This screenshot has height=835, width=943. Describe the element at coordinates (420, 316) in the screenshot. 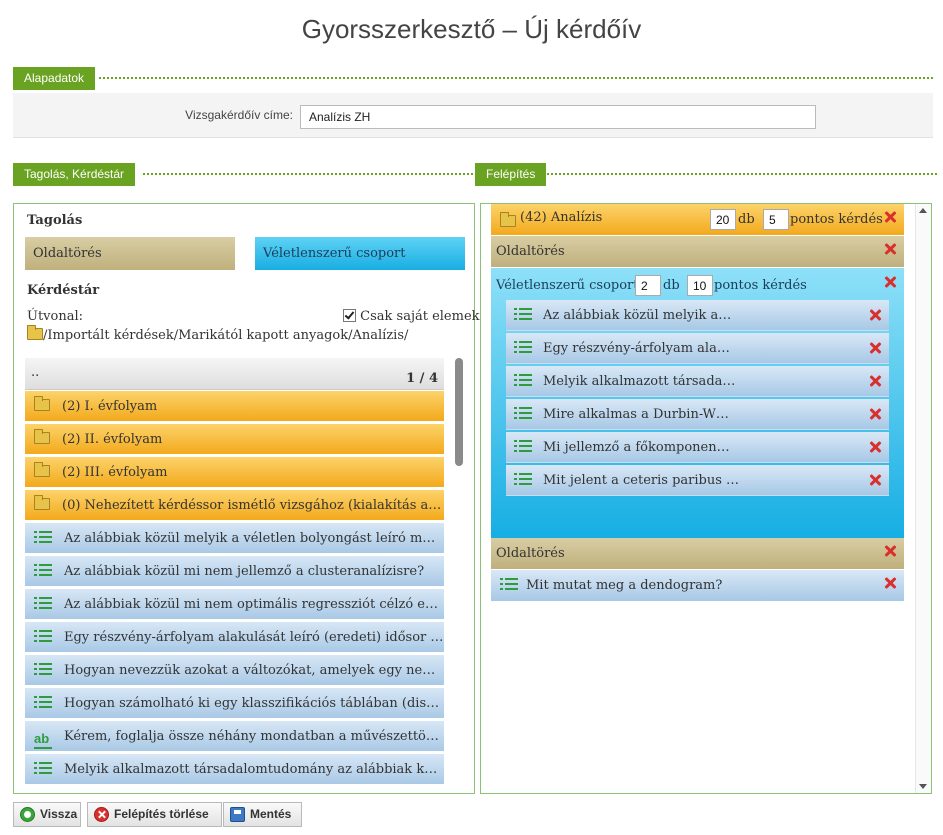

I see `own-items-label: Csak saját elemek` at that location.